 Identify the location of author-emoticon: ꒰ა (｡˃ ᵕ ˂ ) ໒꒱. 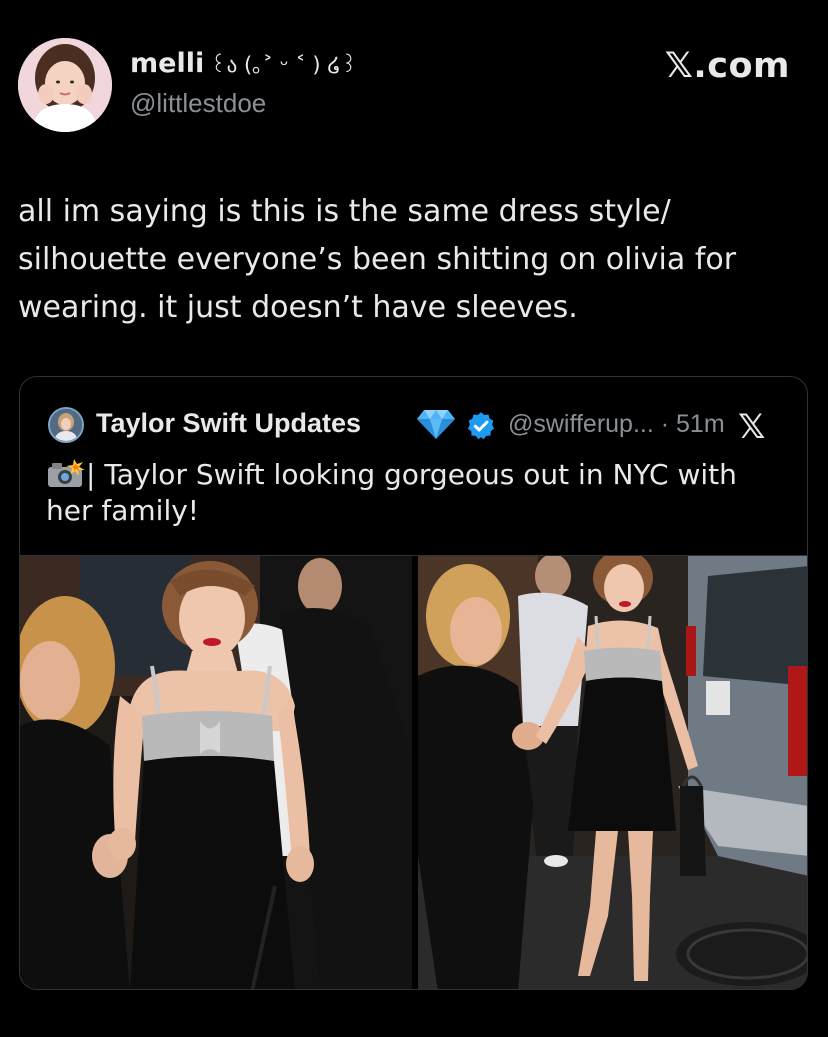
(284, 65).